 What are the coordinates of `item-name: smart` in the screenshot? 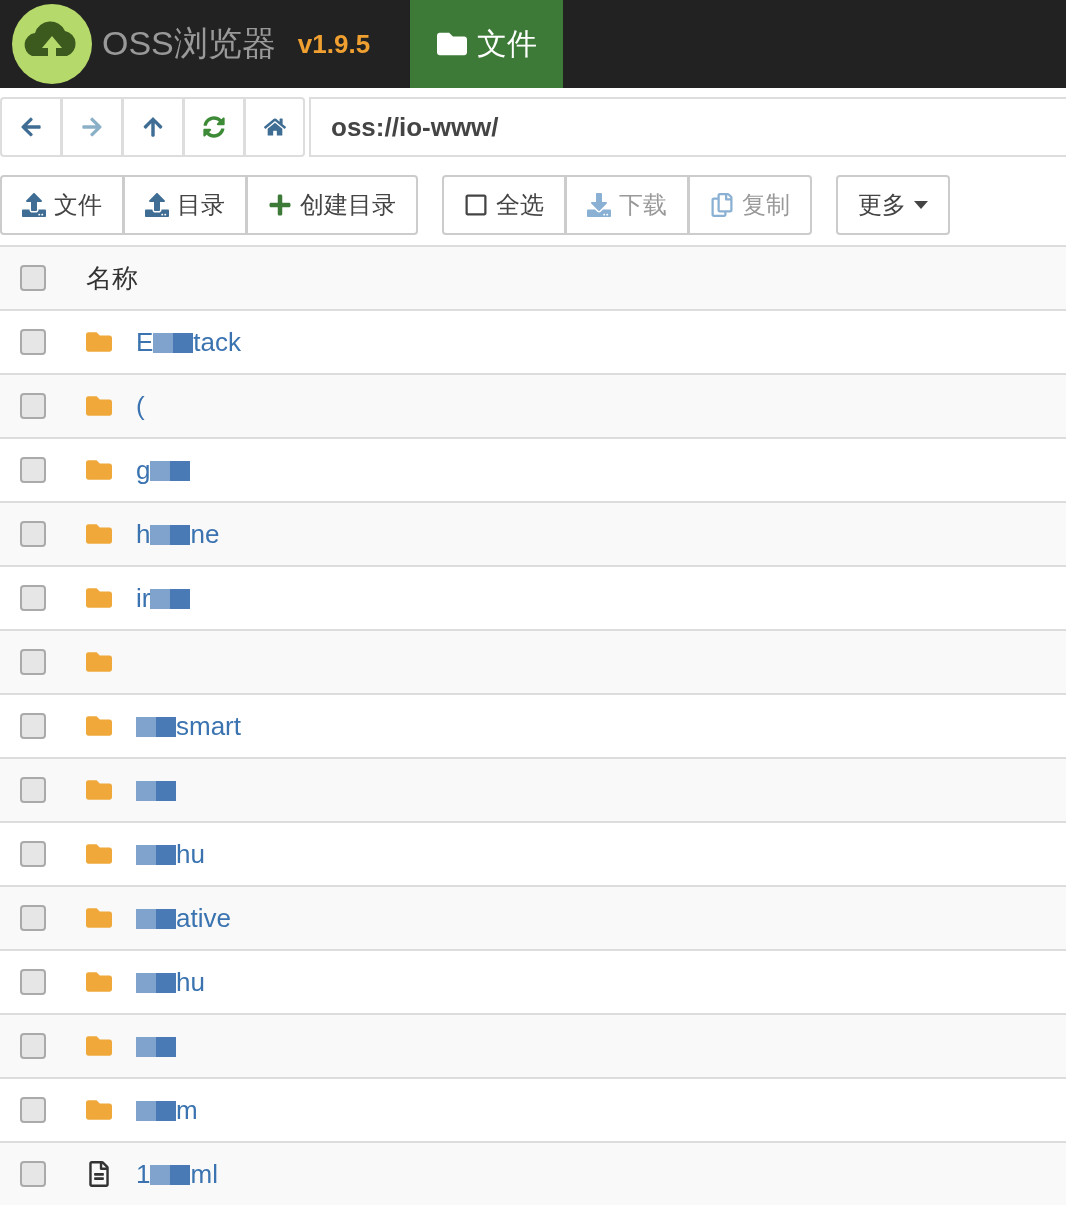 It's located at (208, 726).